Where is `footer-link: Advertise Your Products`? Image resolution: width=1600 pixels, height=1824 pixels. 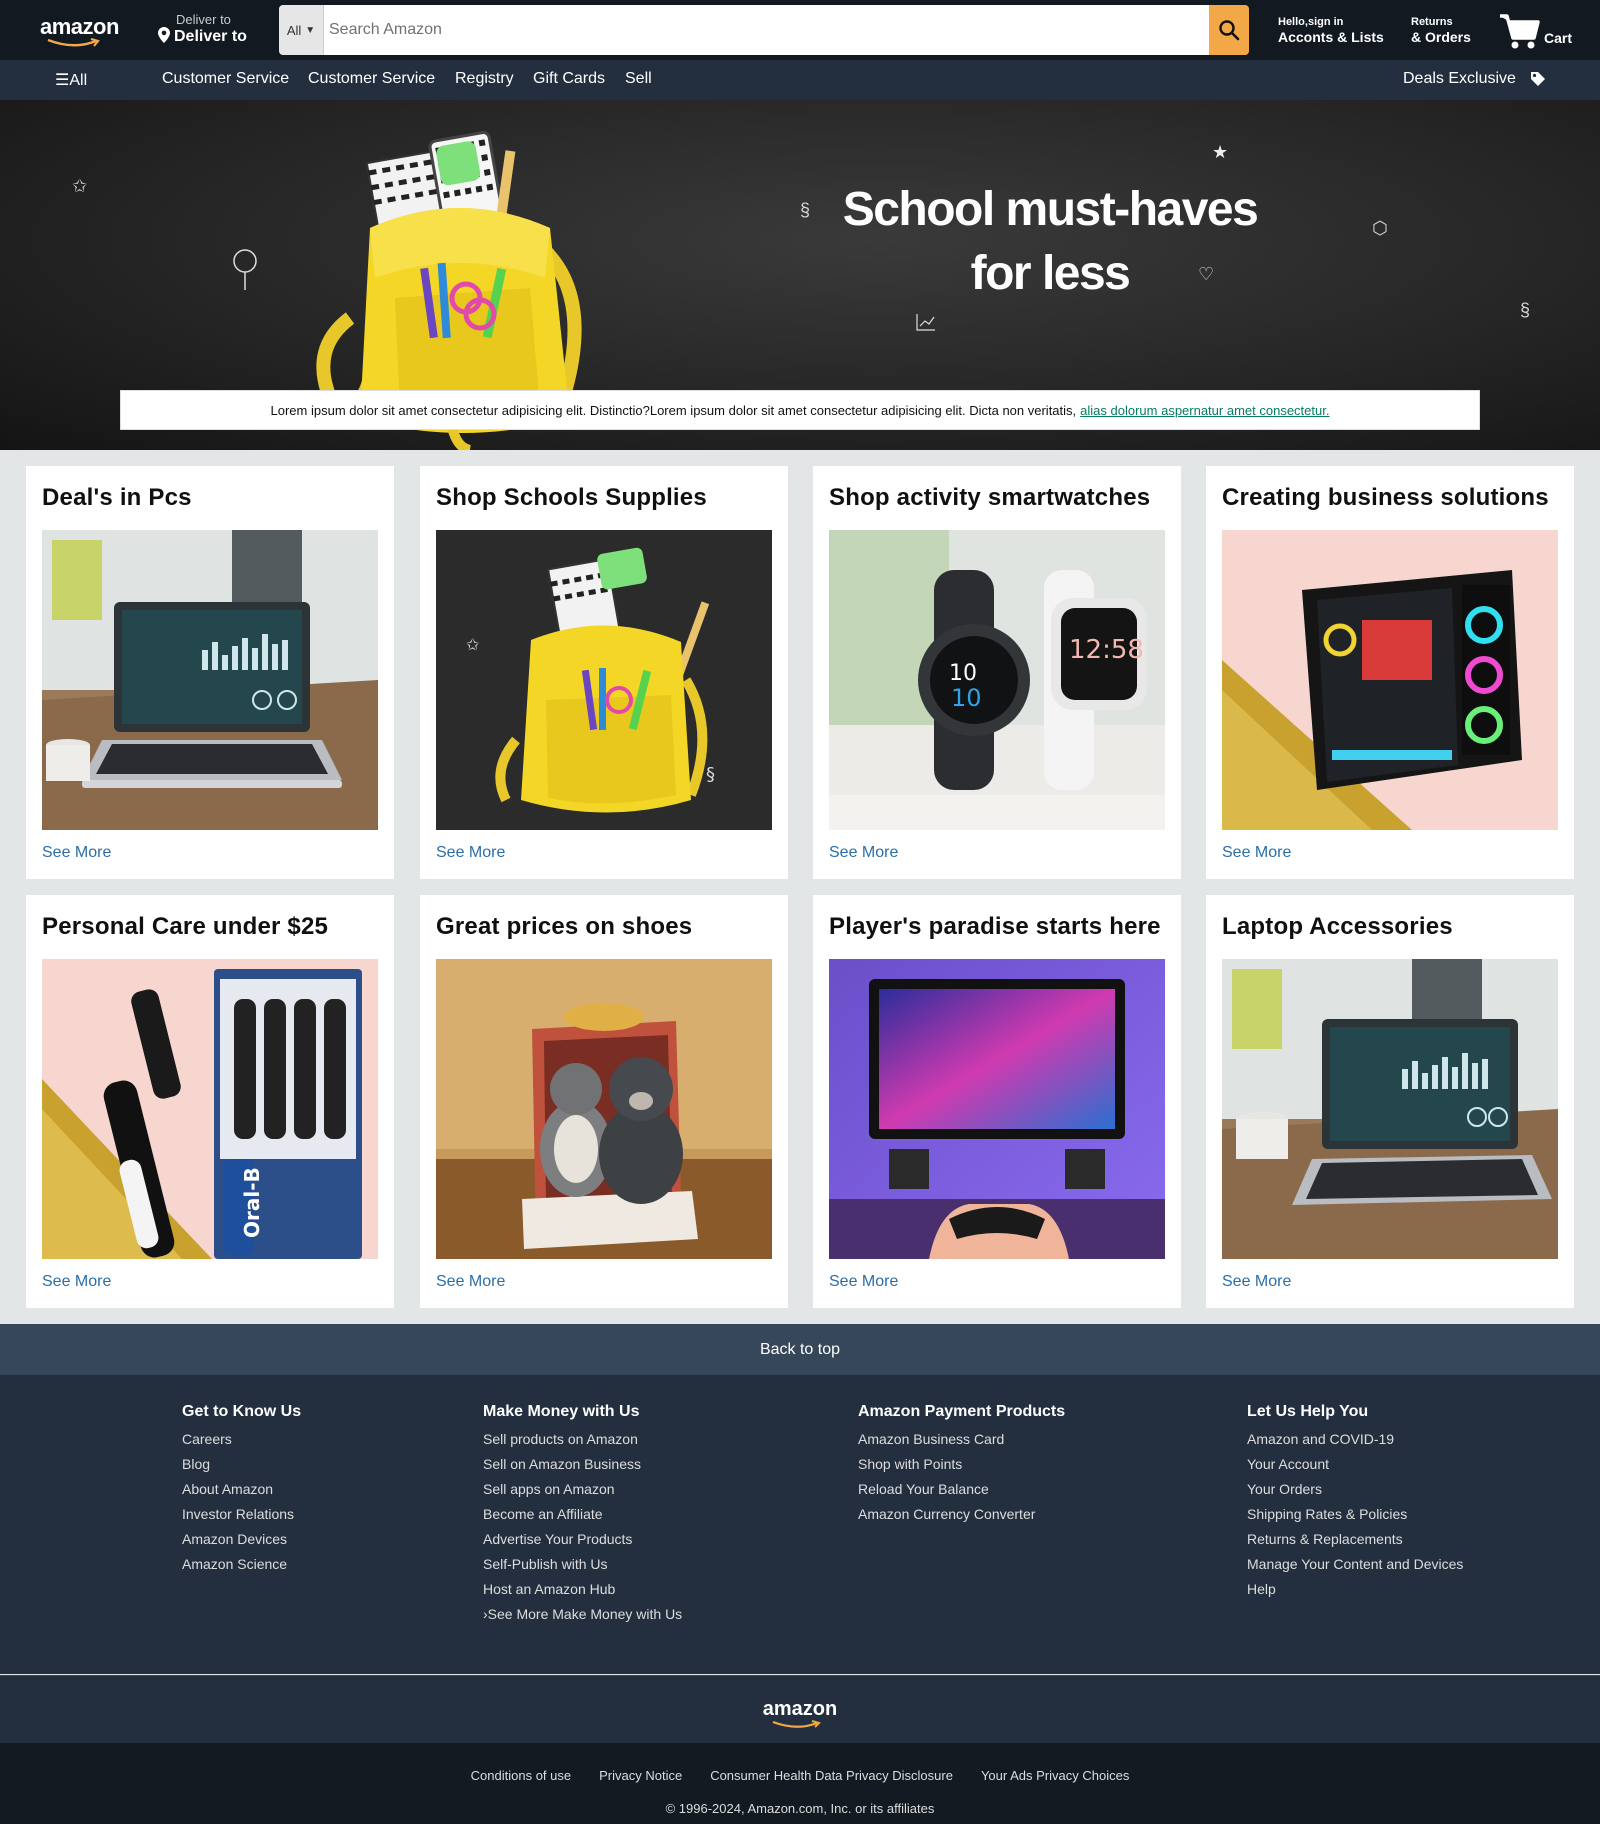
footer-link: Advertise Your Products is located at coordinates (582, 1539).